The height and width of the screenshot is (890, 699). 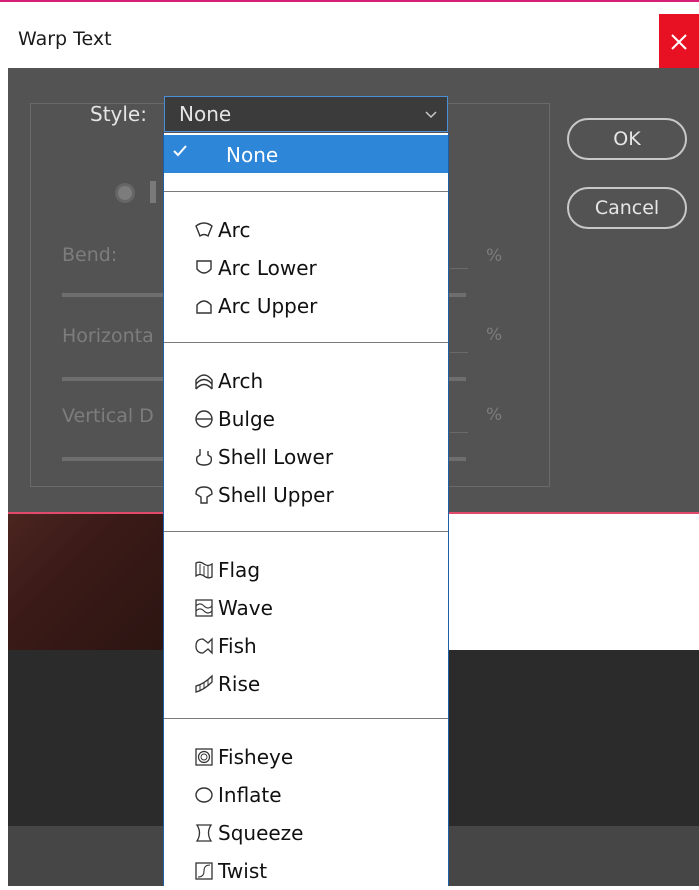 What do you see at coordinates (204, 495) in the screenshot?
I see `shell-upper-icon` at bounding box center [204, 495].